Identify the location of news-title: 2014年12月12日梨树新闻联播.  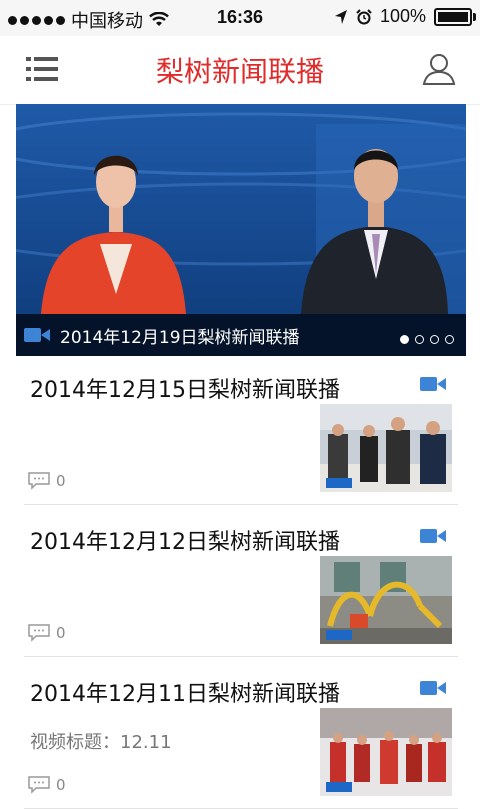
(185, 542).